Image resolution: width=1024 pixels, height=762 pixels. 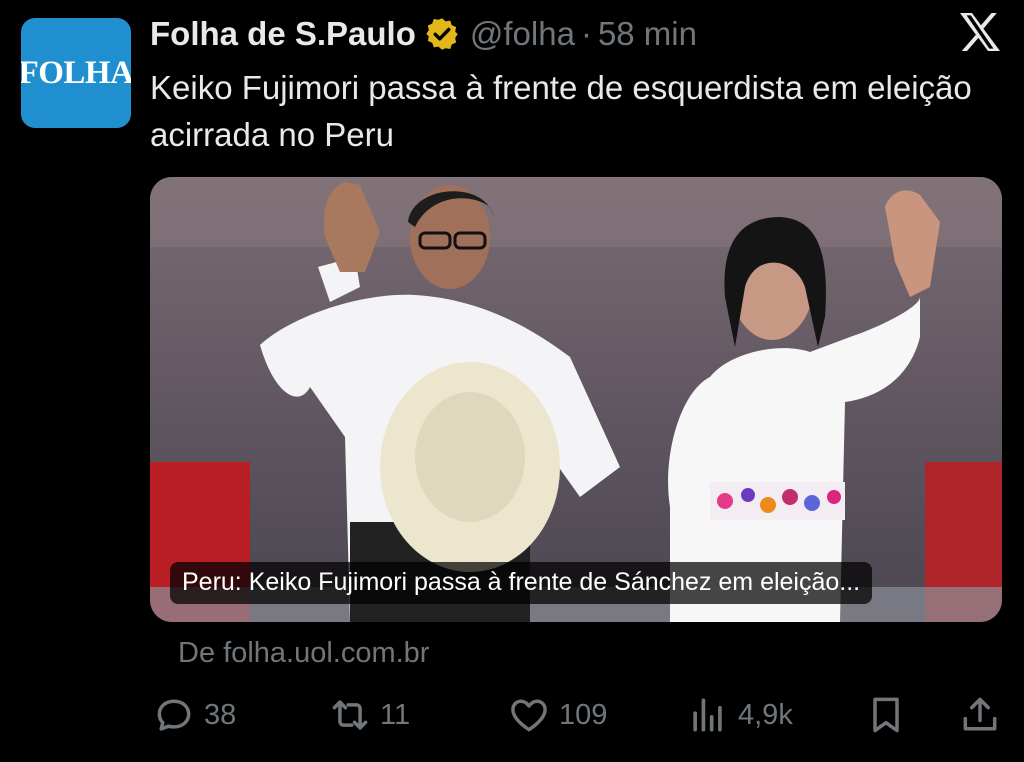 I want to click on views-icon, so click(x=707, y=715).